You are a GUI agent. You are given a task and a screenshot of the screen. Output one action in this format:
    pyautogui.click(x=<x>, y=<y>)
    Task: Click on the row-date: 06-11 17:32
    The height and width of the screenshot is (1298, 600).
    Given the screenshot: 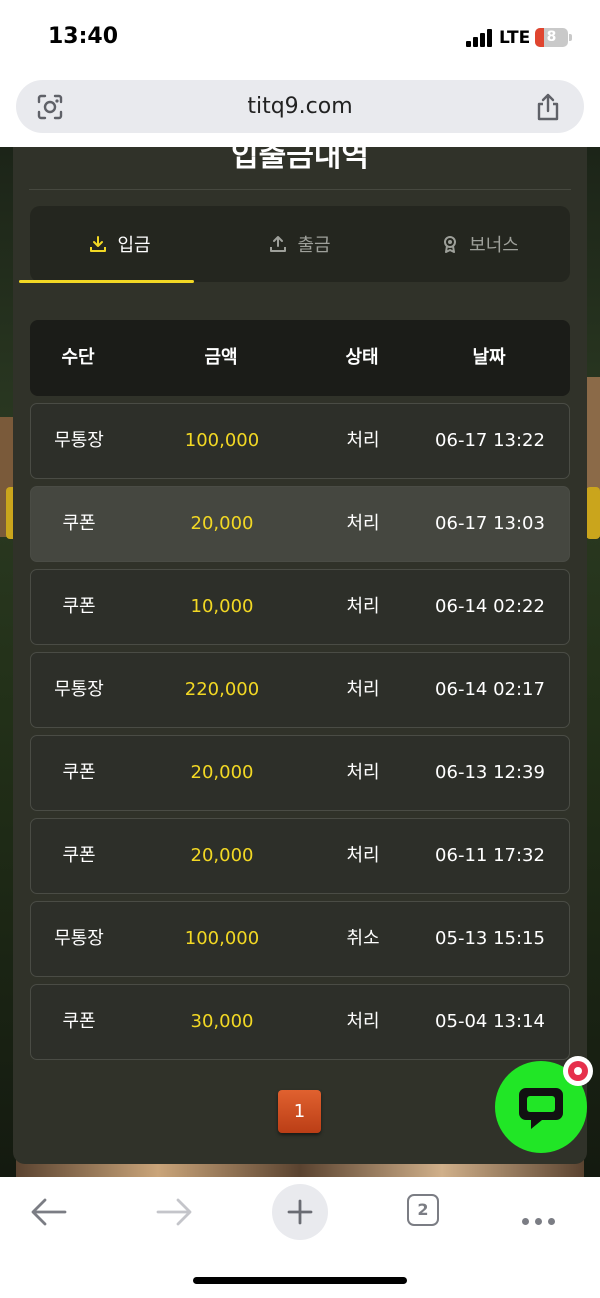 What is the action you would take?
    pyautogui.click(x=490, y=855)
    